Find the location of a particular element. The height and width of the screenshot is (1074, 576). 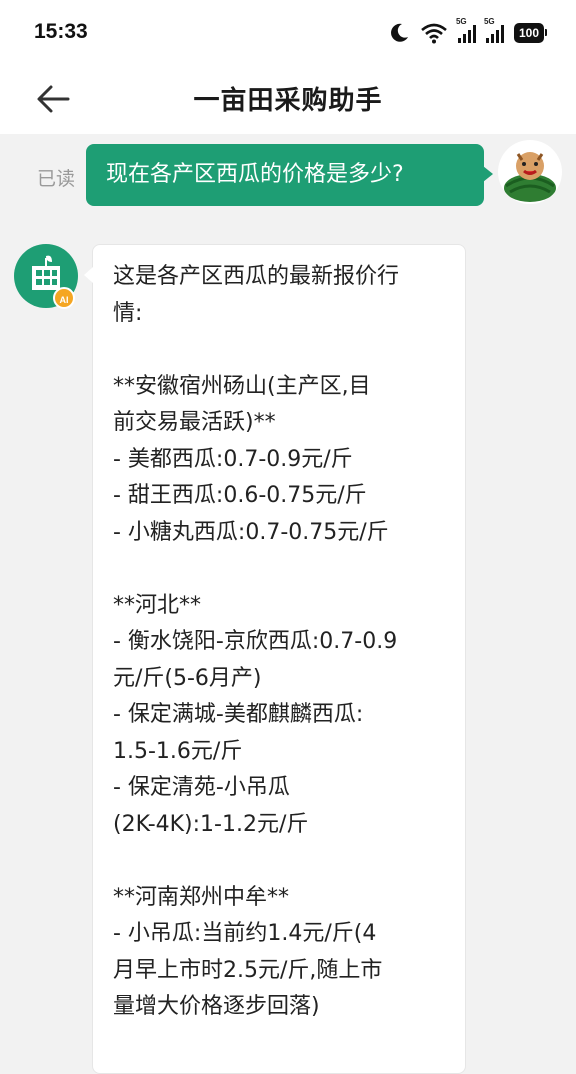

battery-icon: 100 is located at coordinates (530, 33).